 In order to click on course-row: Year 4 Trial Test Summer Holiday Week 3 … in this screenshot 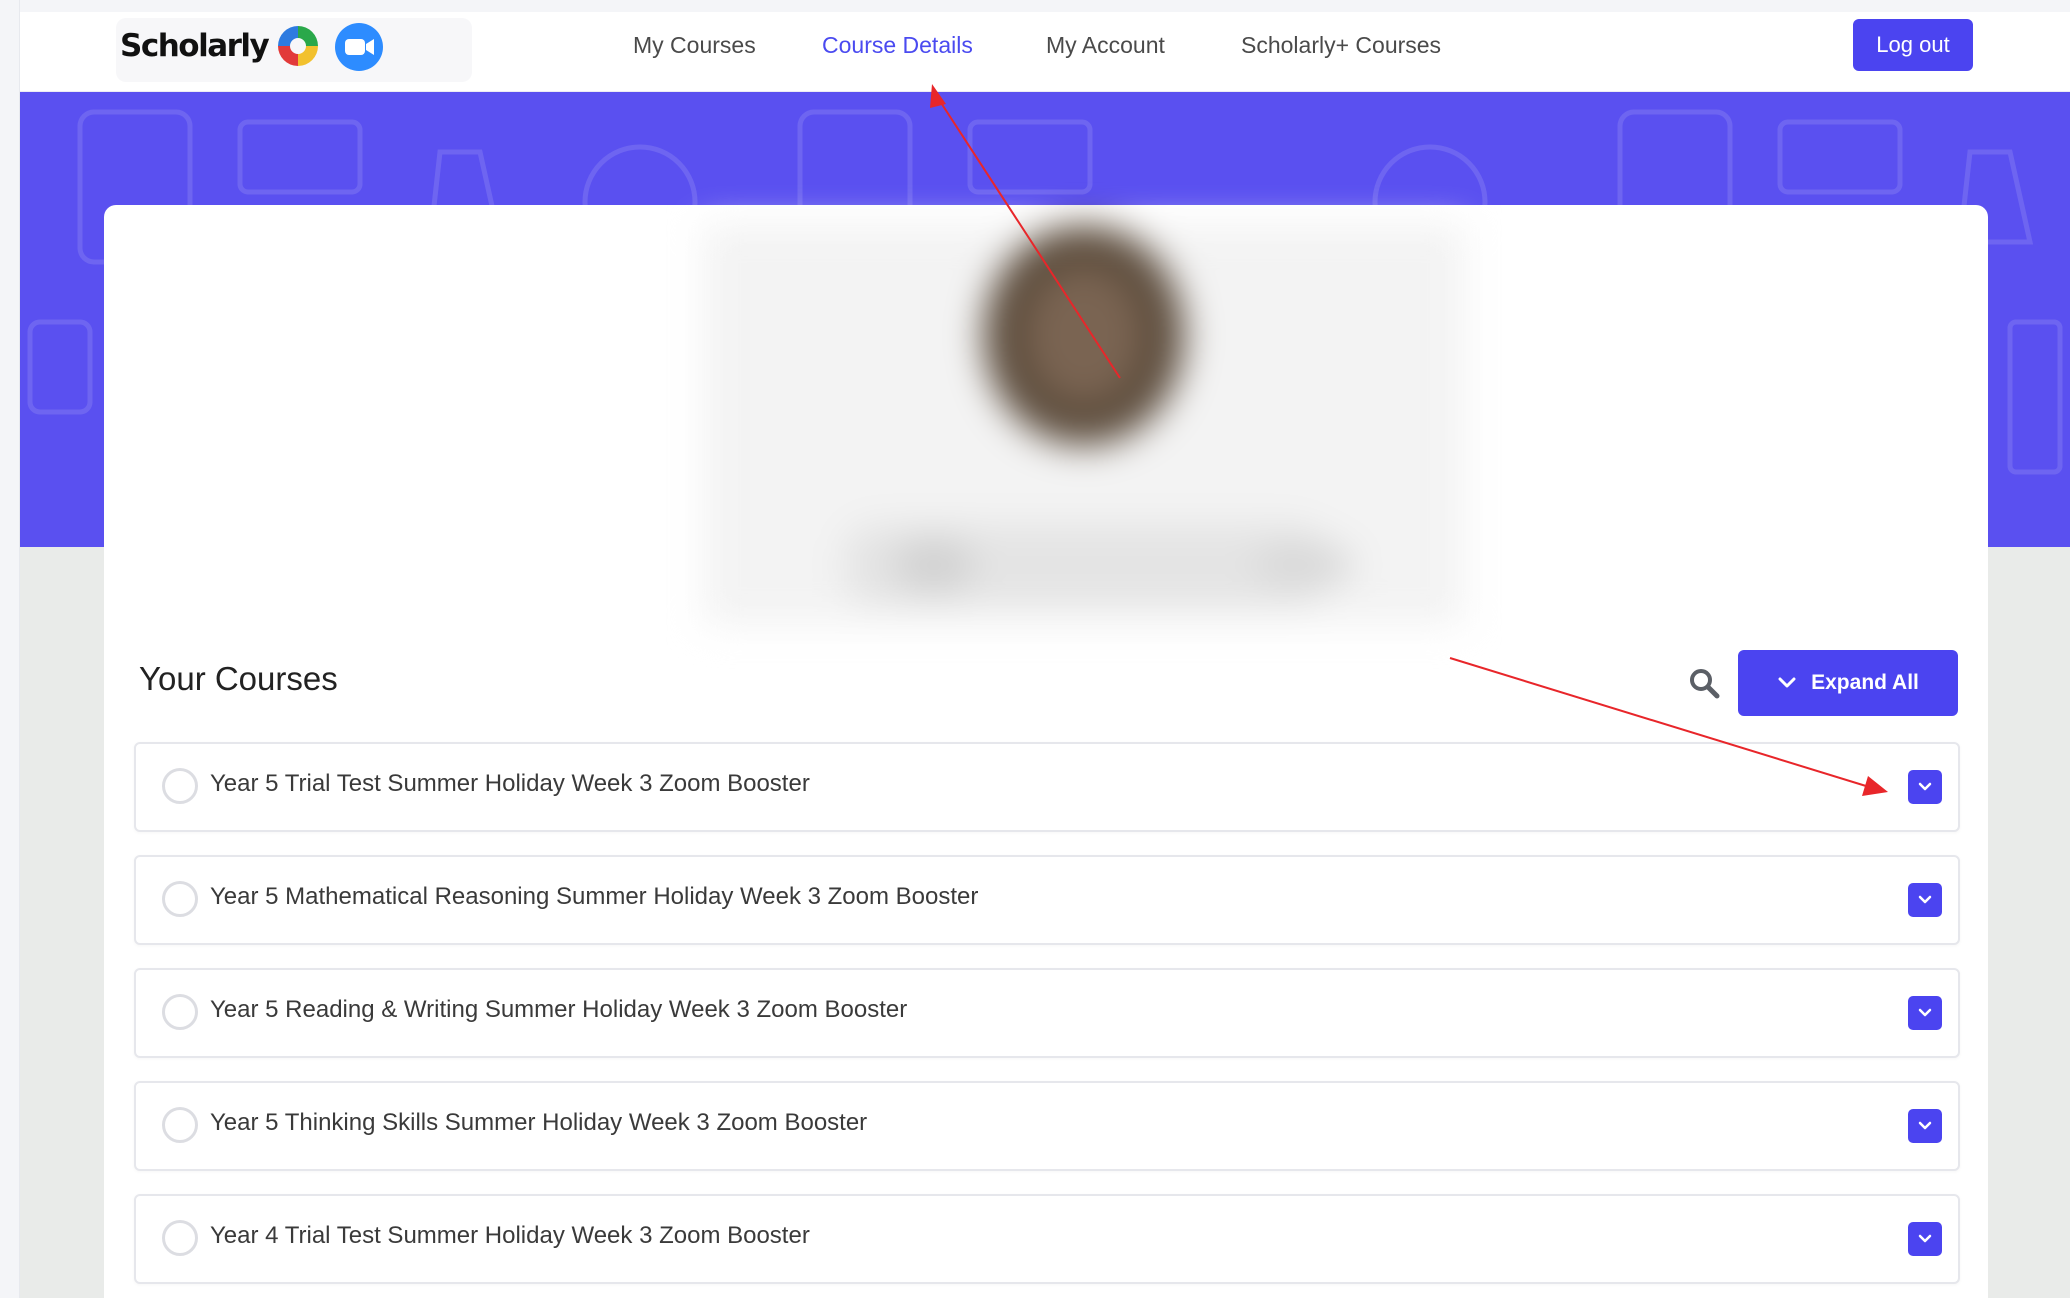, I will do `click(1047, 1239)`.